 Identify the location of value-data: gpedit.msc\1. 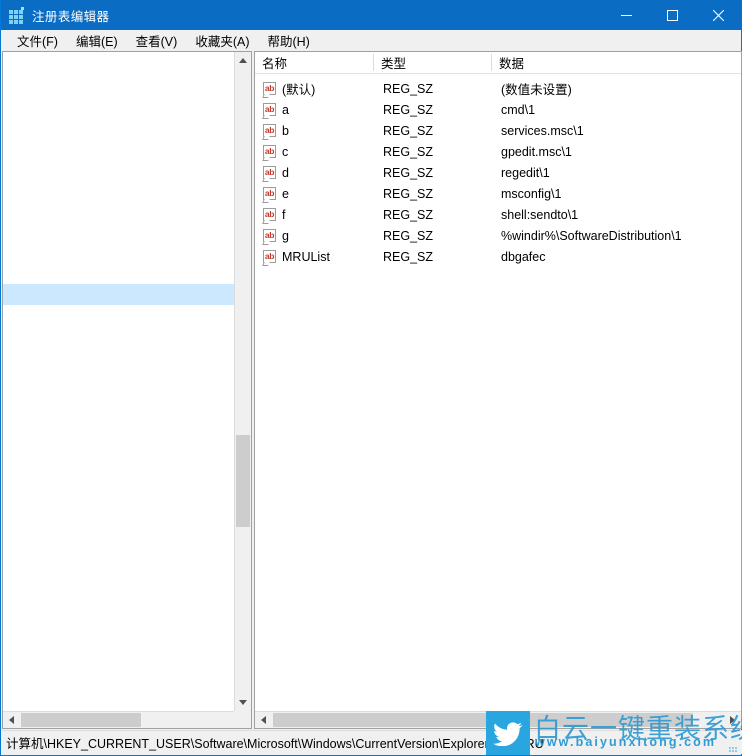
(536, 151).